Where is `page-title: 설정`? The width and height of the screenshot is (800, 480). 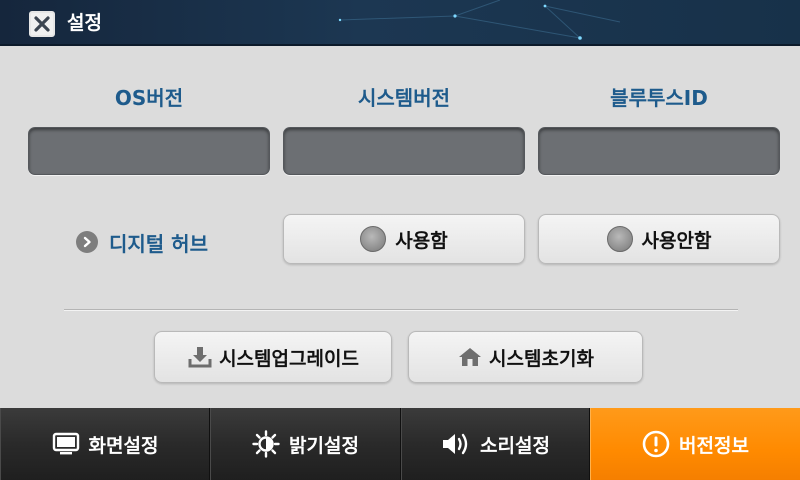 page-title: 설정 is located at coordinates (84, 23).